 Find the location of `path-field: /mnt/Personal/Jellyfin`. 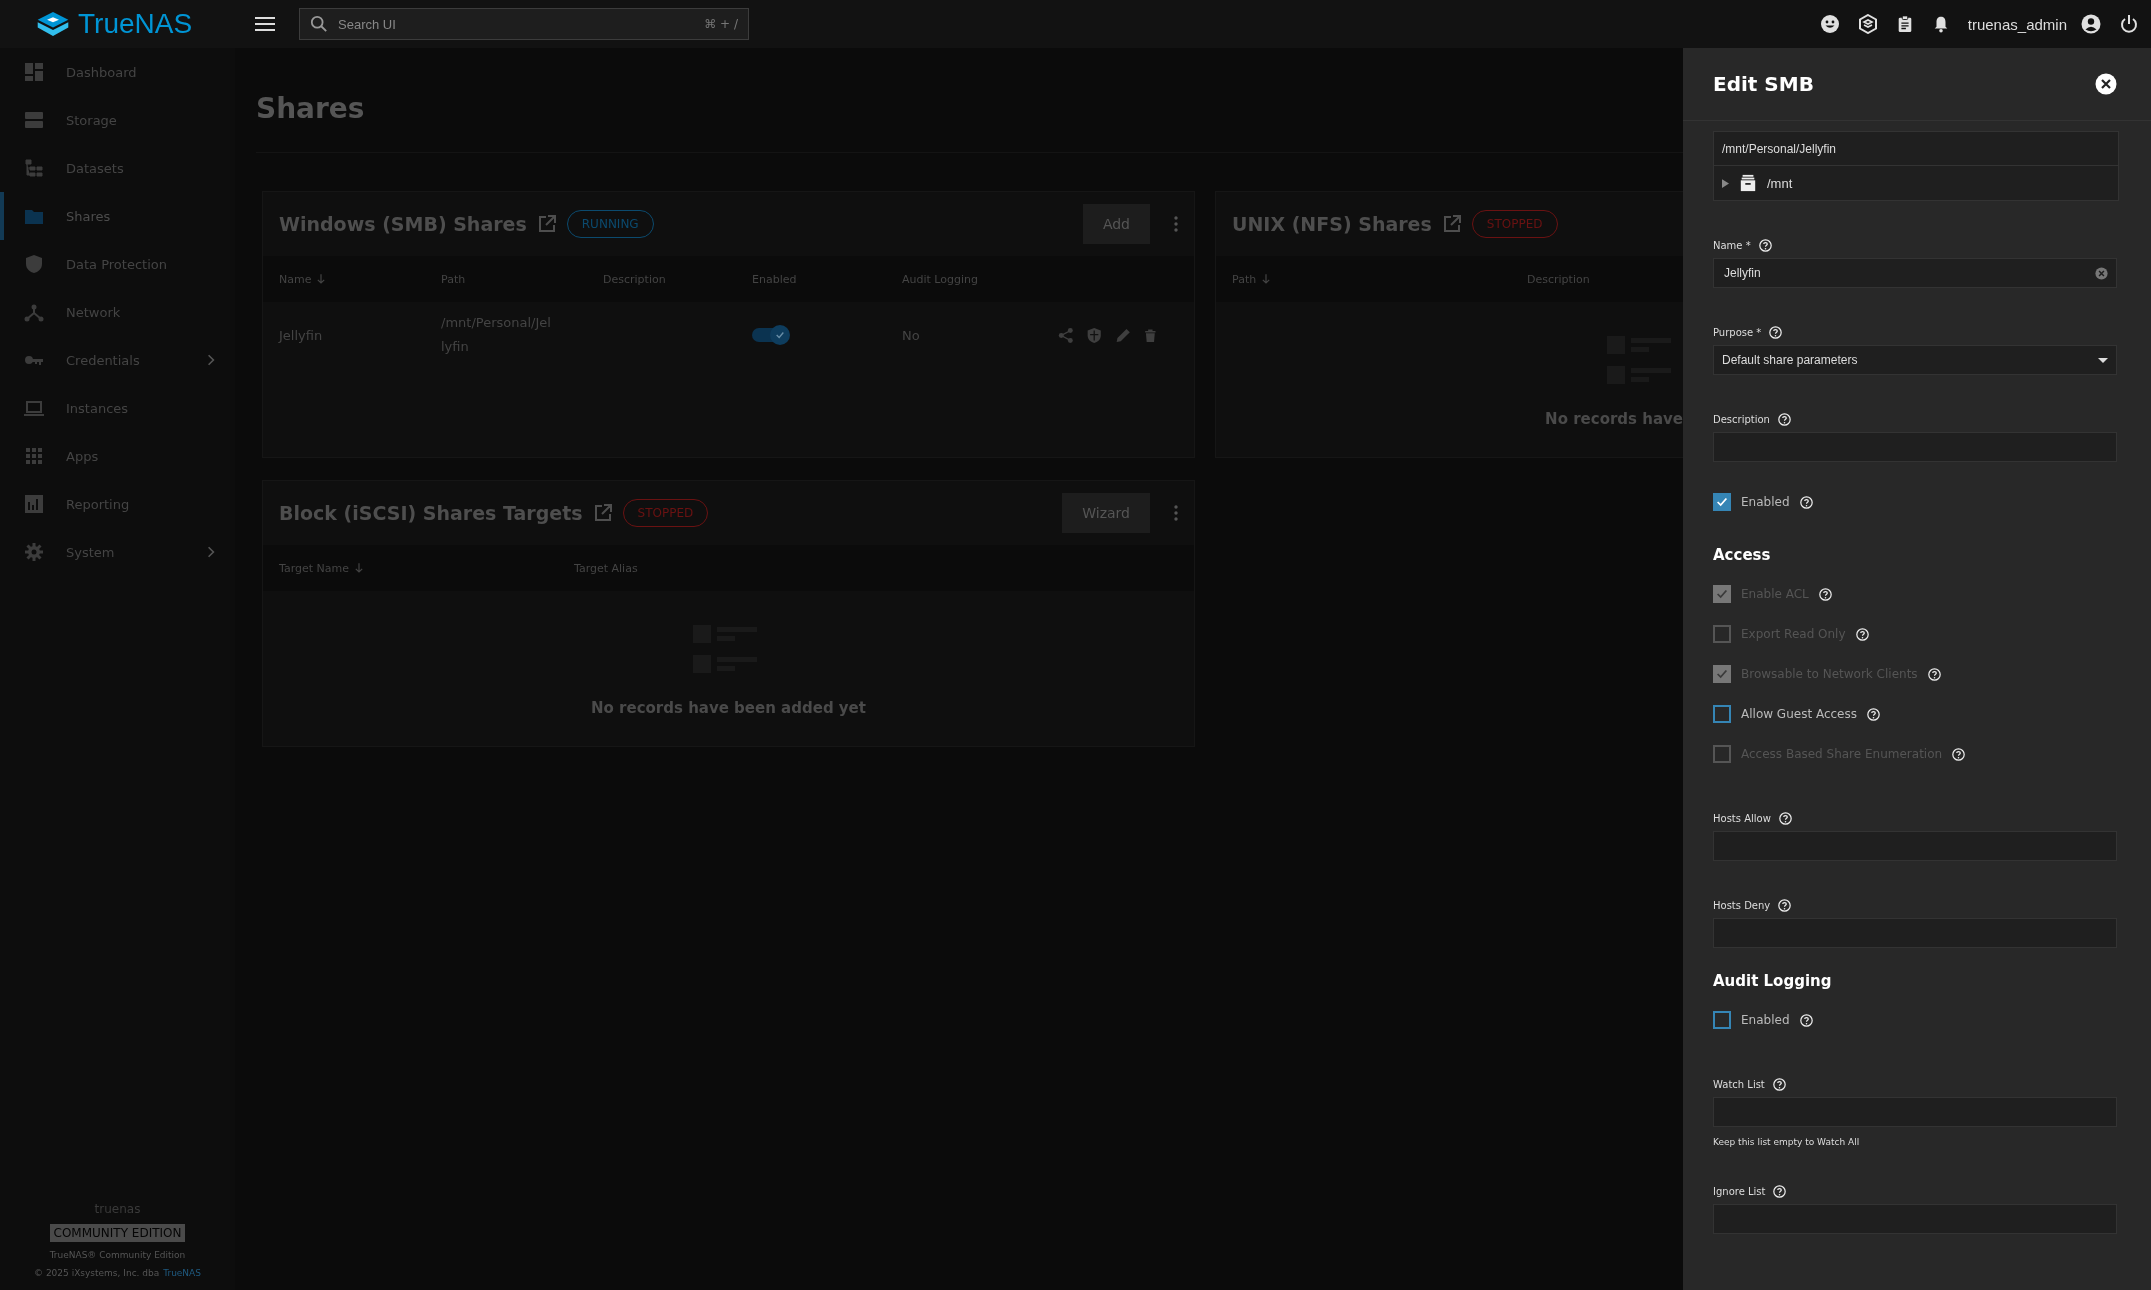

path-field: /mnt/Personal/Jellyfin is located at coordinates (1916, 149).